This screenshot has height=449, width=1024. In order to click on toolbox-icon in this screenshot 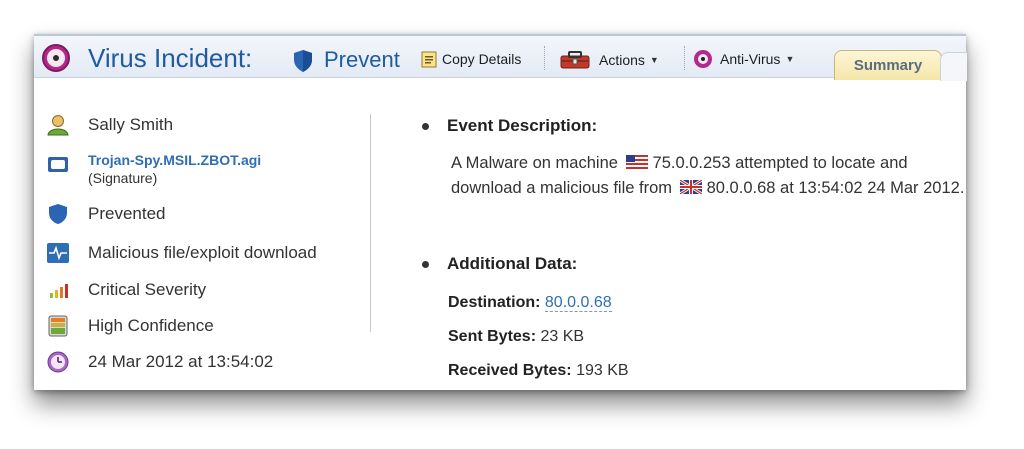, I will do `click(575, 60)`.